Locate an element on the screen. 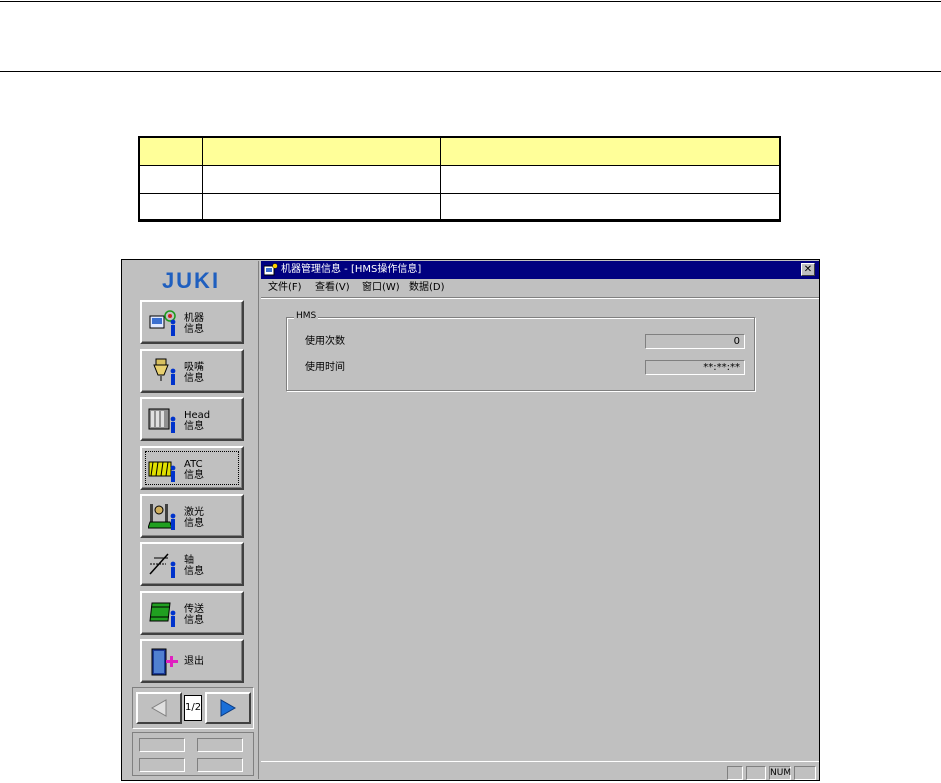 The width and height of the screenshot is (941, 783). close-icon: ✕ is located at coordinates (808, 269).